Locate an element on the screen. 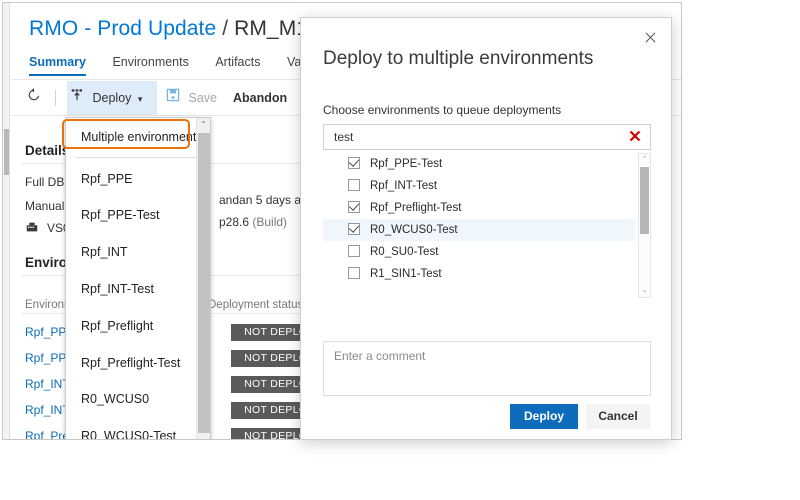 This screenshot has width=800, height=500. choose-environments-label: Choose environments to queue deployments is located at coordinates (442, 110).